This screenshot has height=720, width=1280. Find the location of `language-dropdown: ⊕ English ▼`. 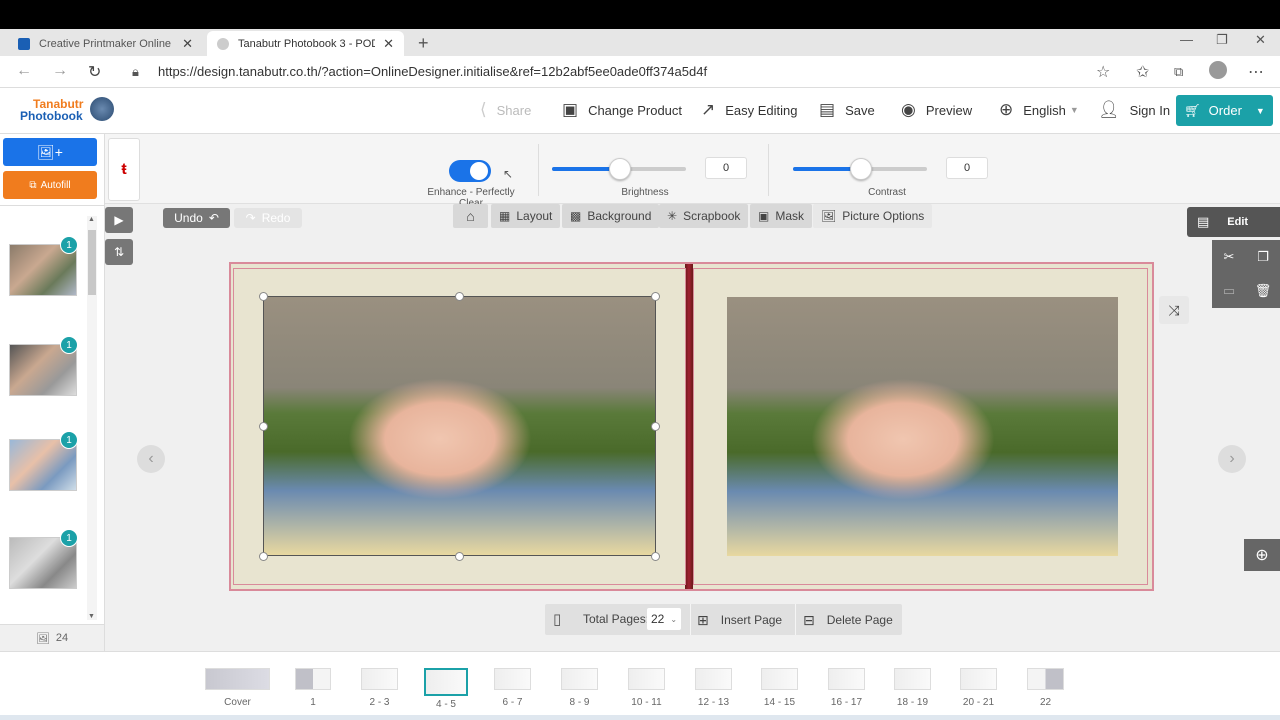

language-dropdown: ⊕ English ▼ is located at coordinates (1039, 110).